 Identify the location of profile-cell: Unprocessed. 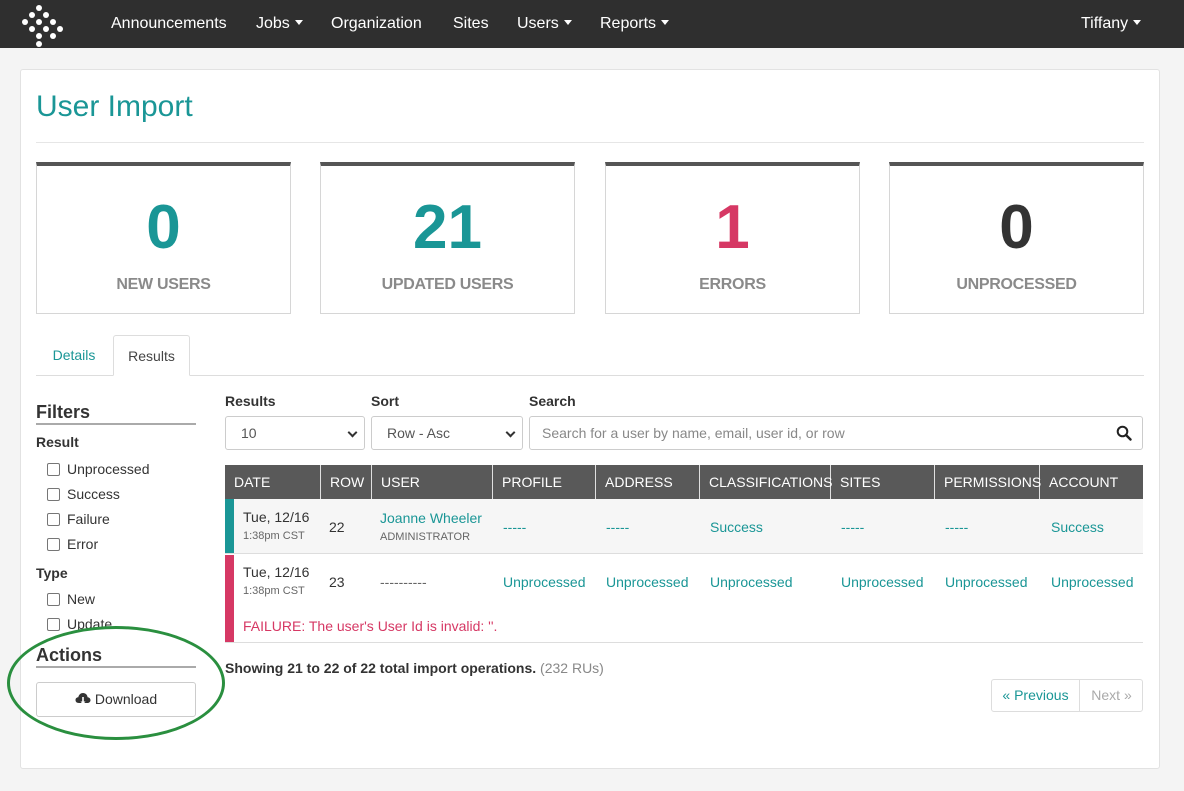
(544, 582).